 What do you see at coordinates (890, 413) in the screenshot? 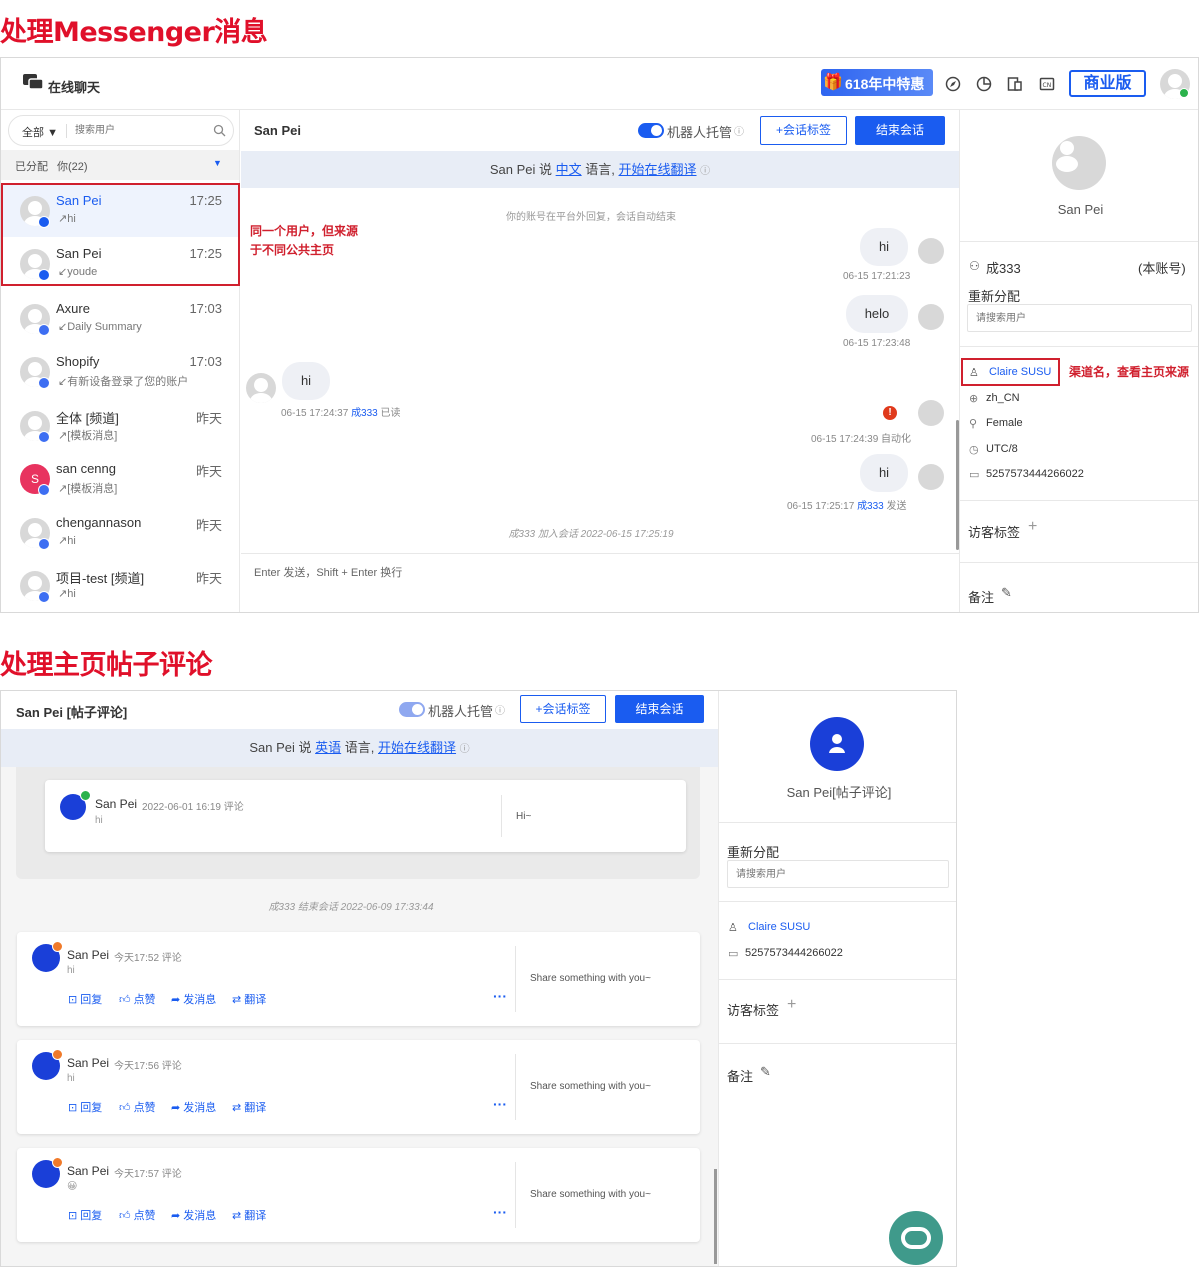
I see `error-icon: !` at bounding box center [890, 413].